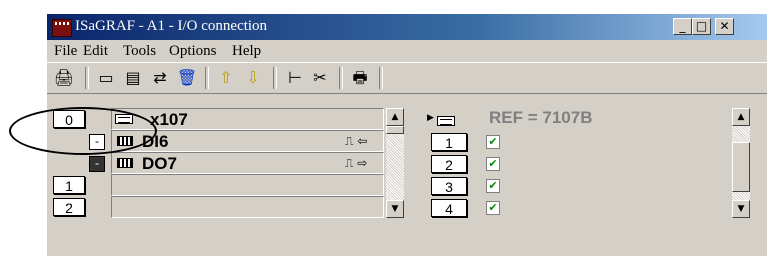 The width and height of the screenshot is (767, 262). I want to click on device-row-do7: - DO7 ⎍ ⇨, so click(236, 163).